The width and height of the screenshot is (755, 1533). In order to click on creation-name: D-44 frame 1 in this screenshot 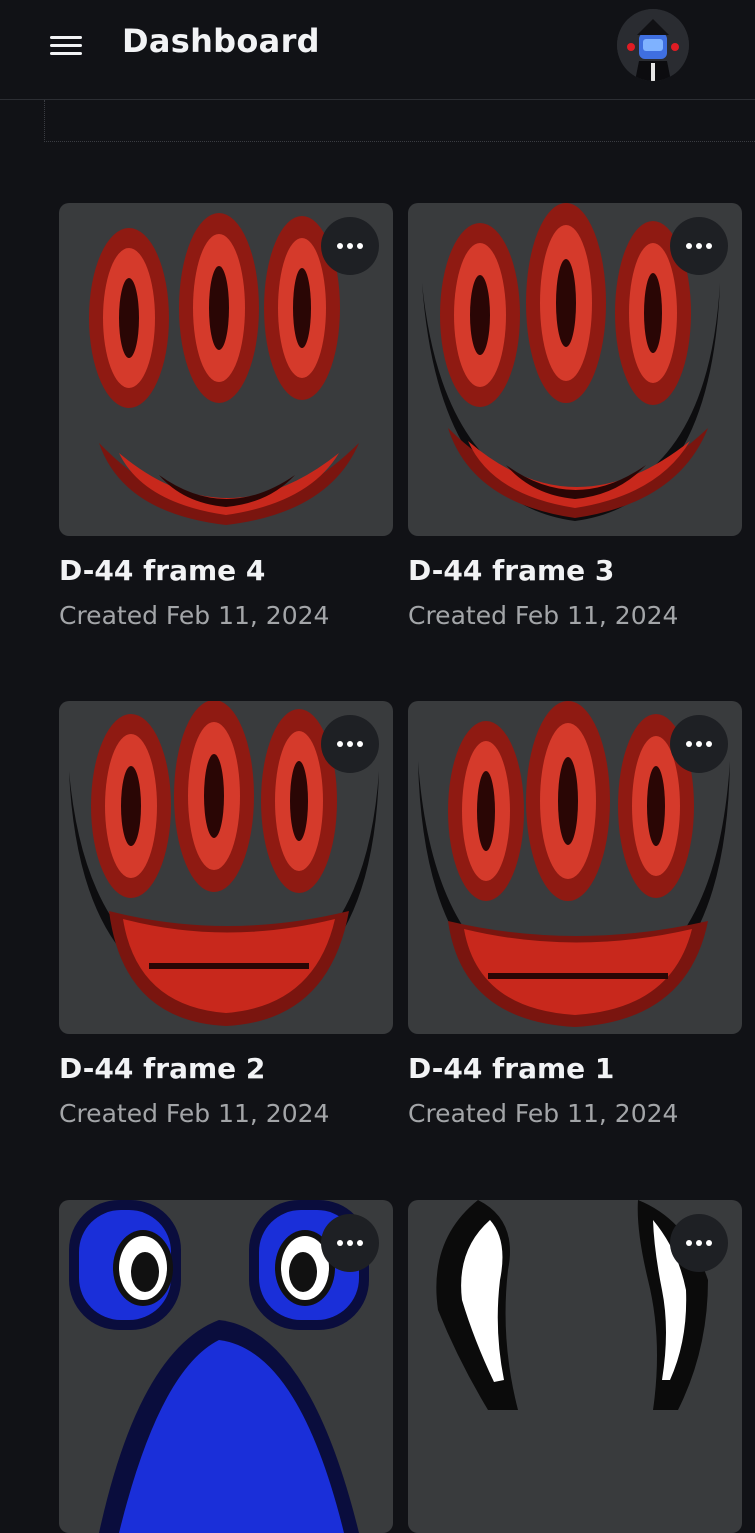, I will do `click(575, 1068)`.